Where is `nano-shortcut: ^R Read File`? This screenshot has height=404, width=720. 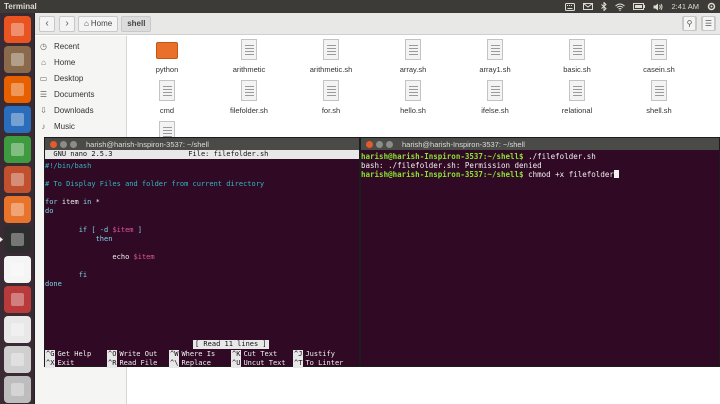
nano-shortcut: ^R Read File is located at coordinates (138, 363).